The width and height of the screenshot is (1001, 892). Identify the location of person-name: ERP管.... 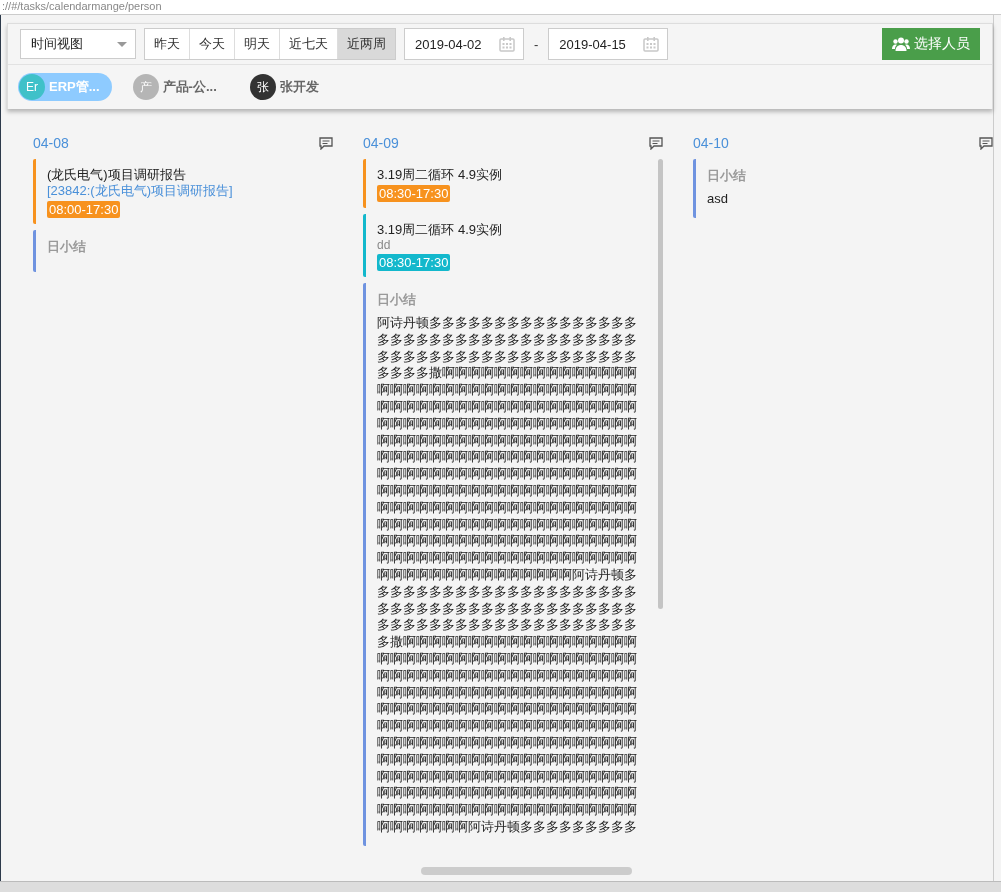
(74, 87).